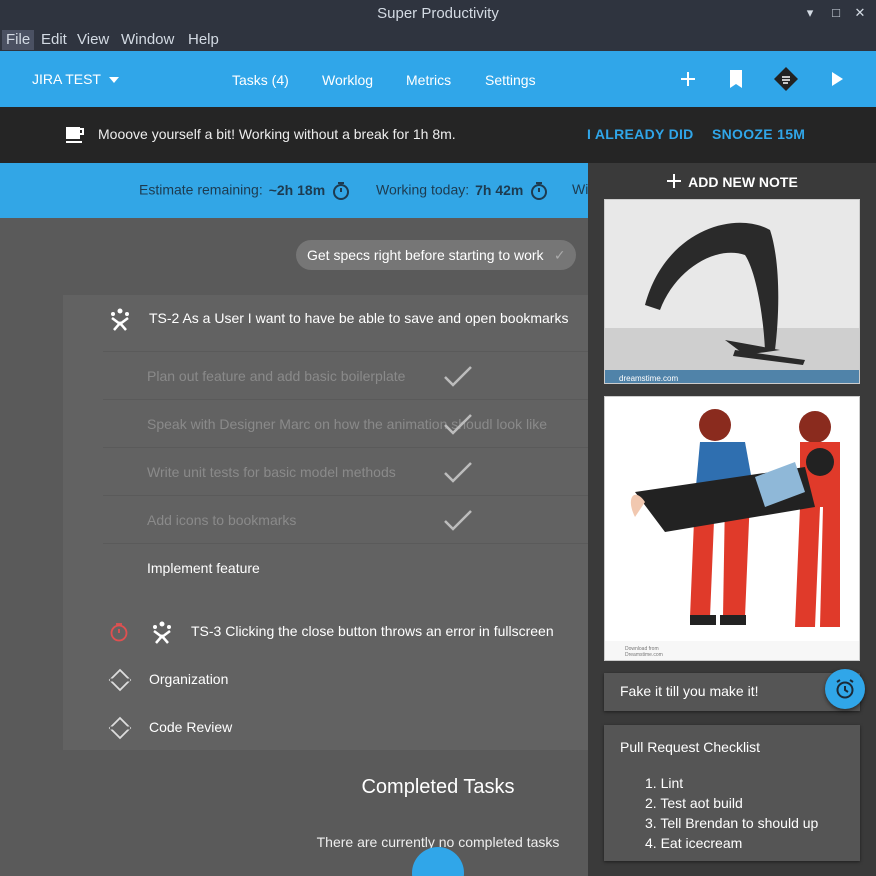  What do you see at coordinates (758, 134) in the screenshot?
I see `snooze-button: SNOOZE 15M` at bounding box center [758, 134].